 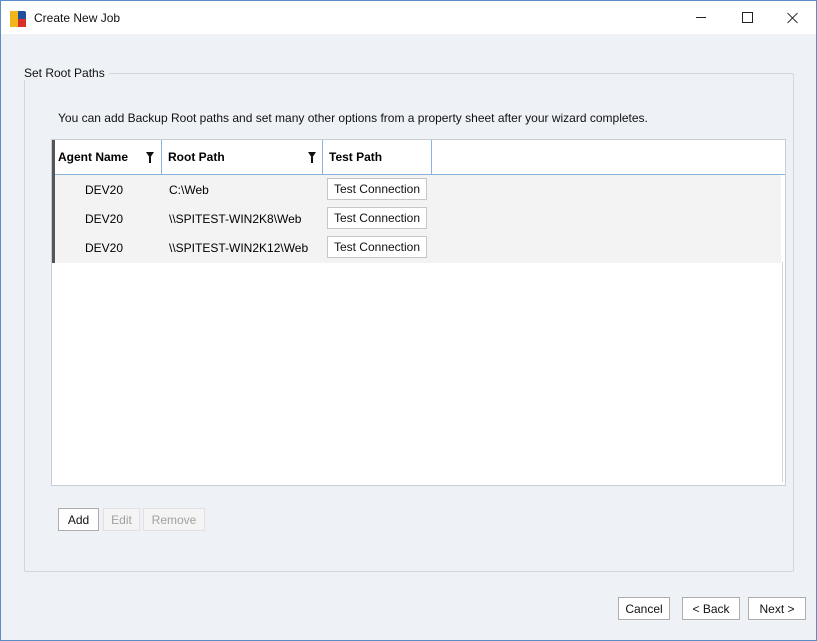 I want to click on table-row: DEV20 C:\Web Test Connection, so click(x=418, y=189).